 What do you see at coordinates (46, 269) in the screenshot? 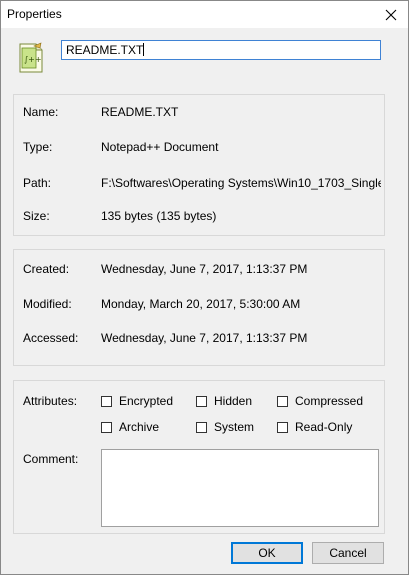
I see `created-label: Created:` at bounding box center [46, 269].